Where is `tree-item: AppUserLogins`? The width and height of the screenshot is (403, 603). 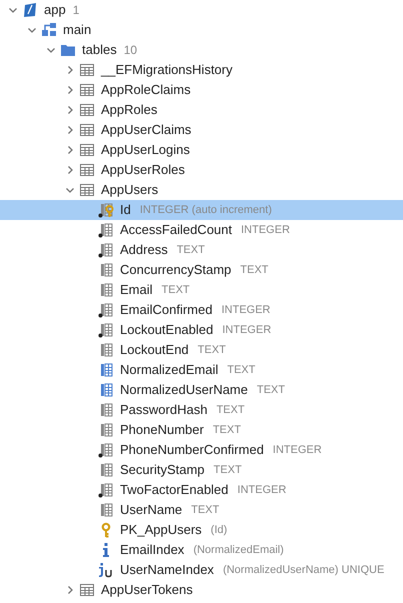
tree-item: AppUserLogins is located at coordinates (201, 150).